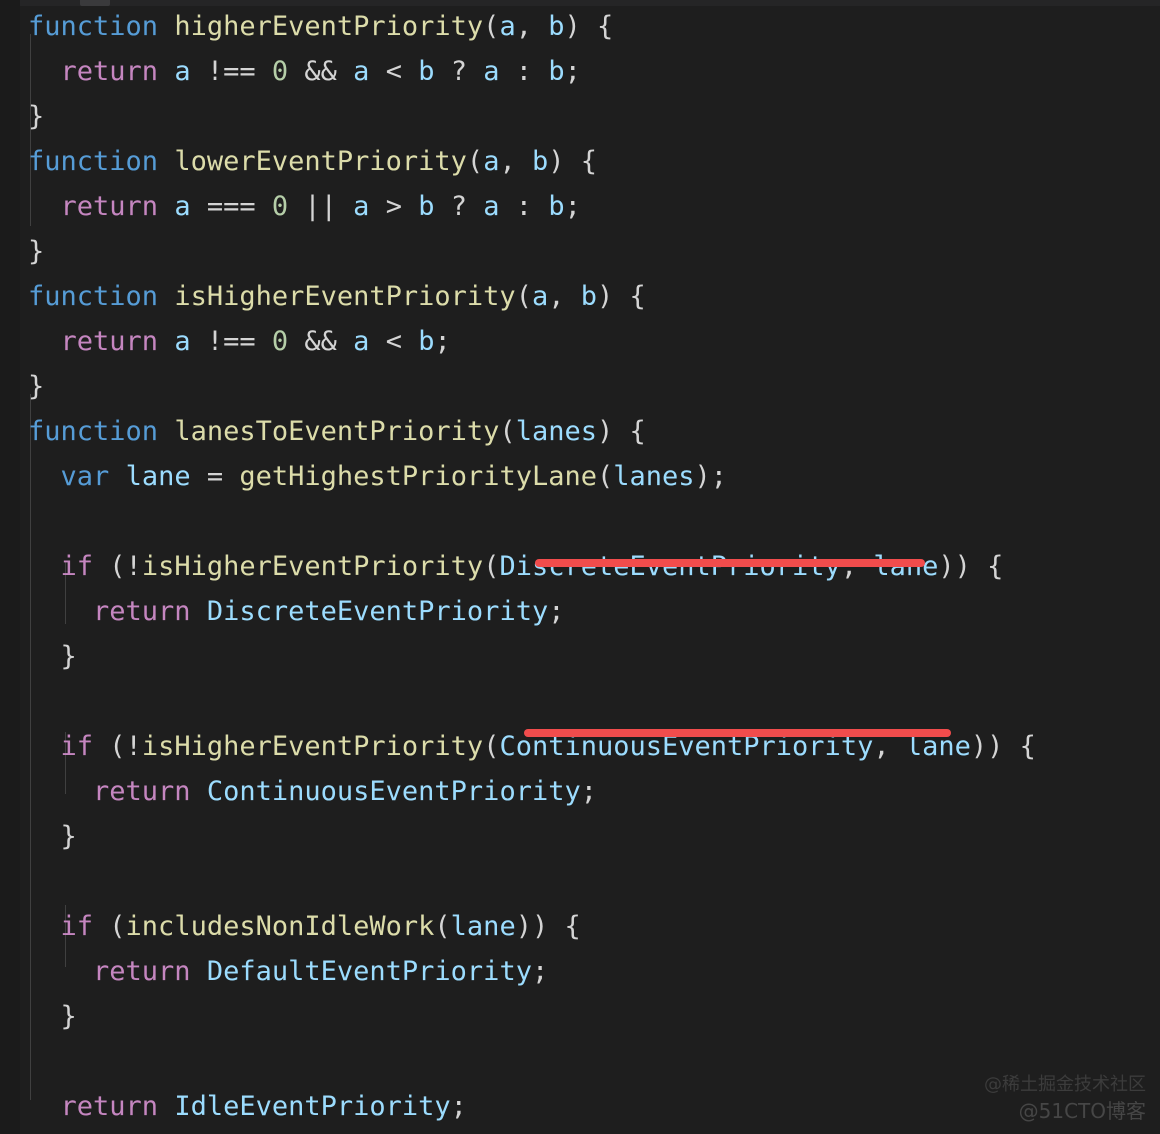 The height and width of the screenshot is (1134, 1160). I want to click on code-line: if (includesNonIdleWork(lane)) {, so click(580, 926).